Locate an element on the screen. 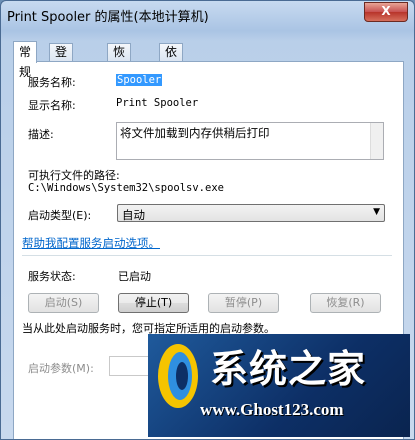  startup-type-label: 启动类型(E): is located at coordinates (60, 215).